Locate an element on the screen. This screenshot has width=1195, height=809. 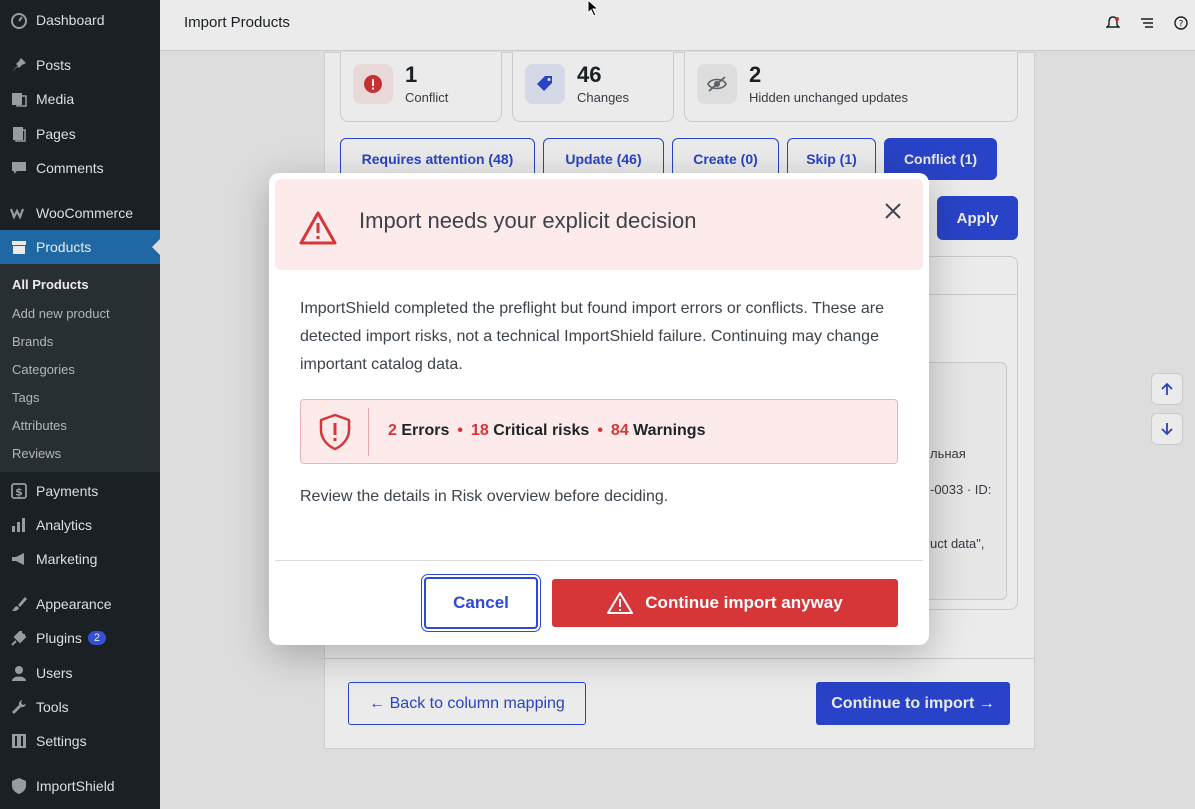
shield-alert-icon is located at coordinates (335, 432).